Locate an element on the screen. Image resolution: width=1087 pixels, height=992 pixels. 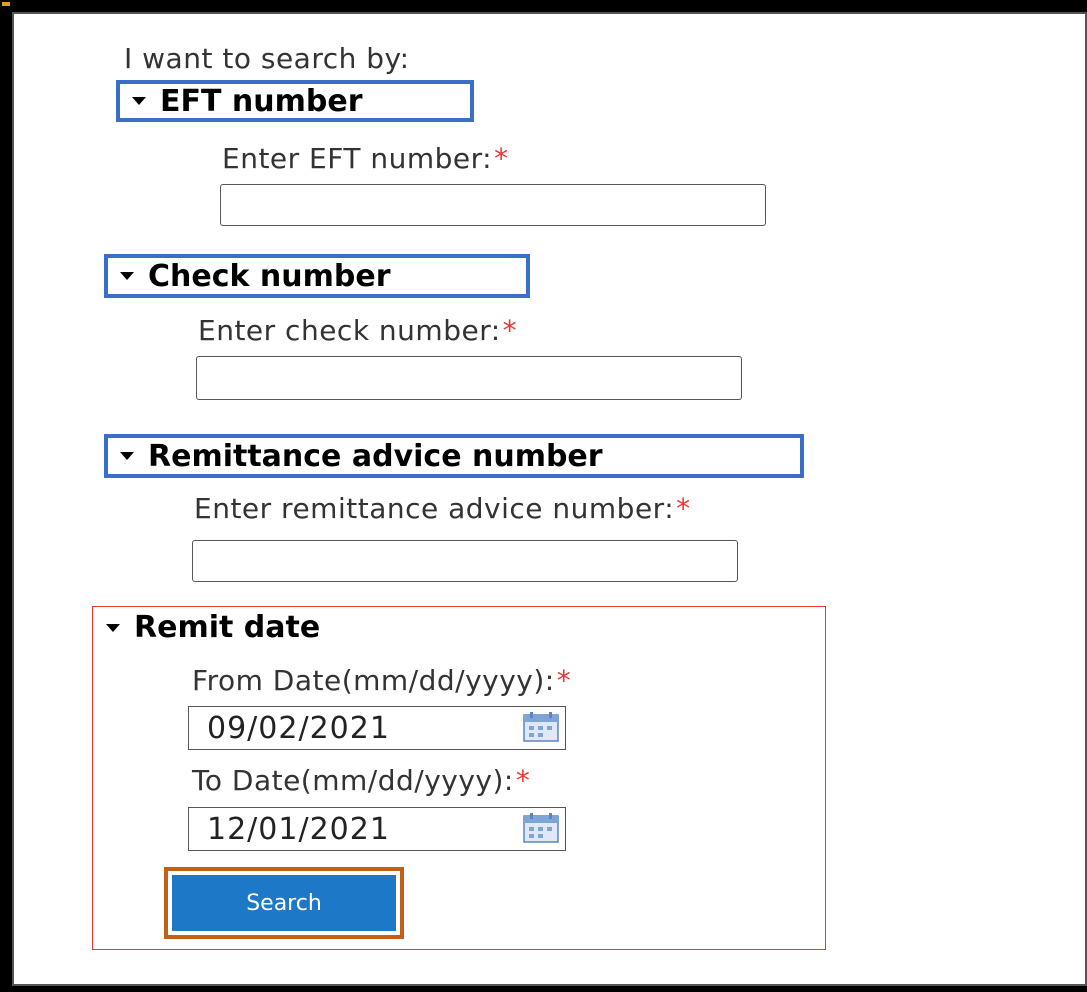
remittance-label: Enter remittance advice number:* is located at coordinates (442, 508).